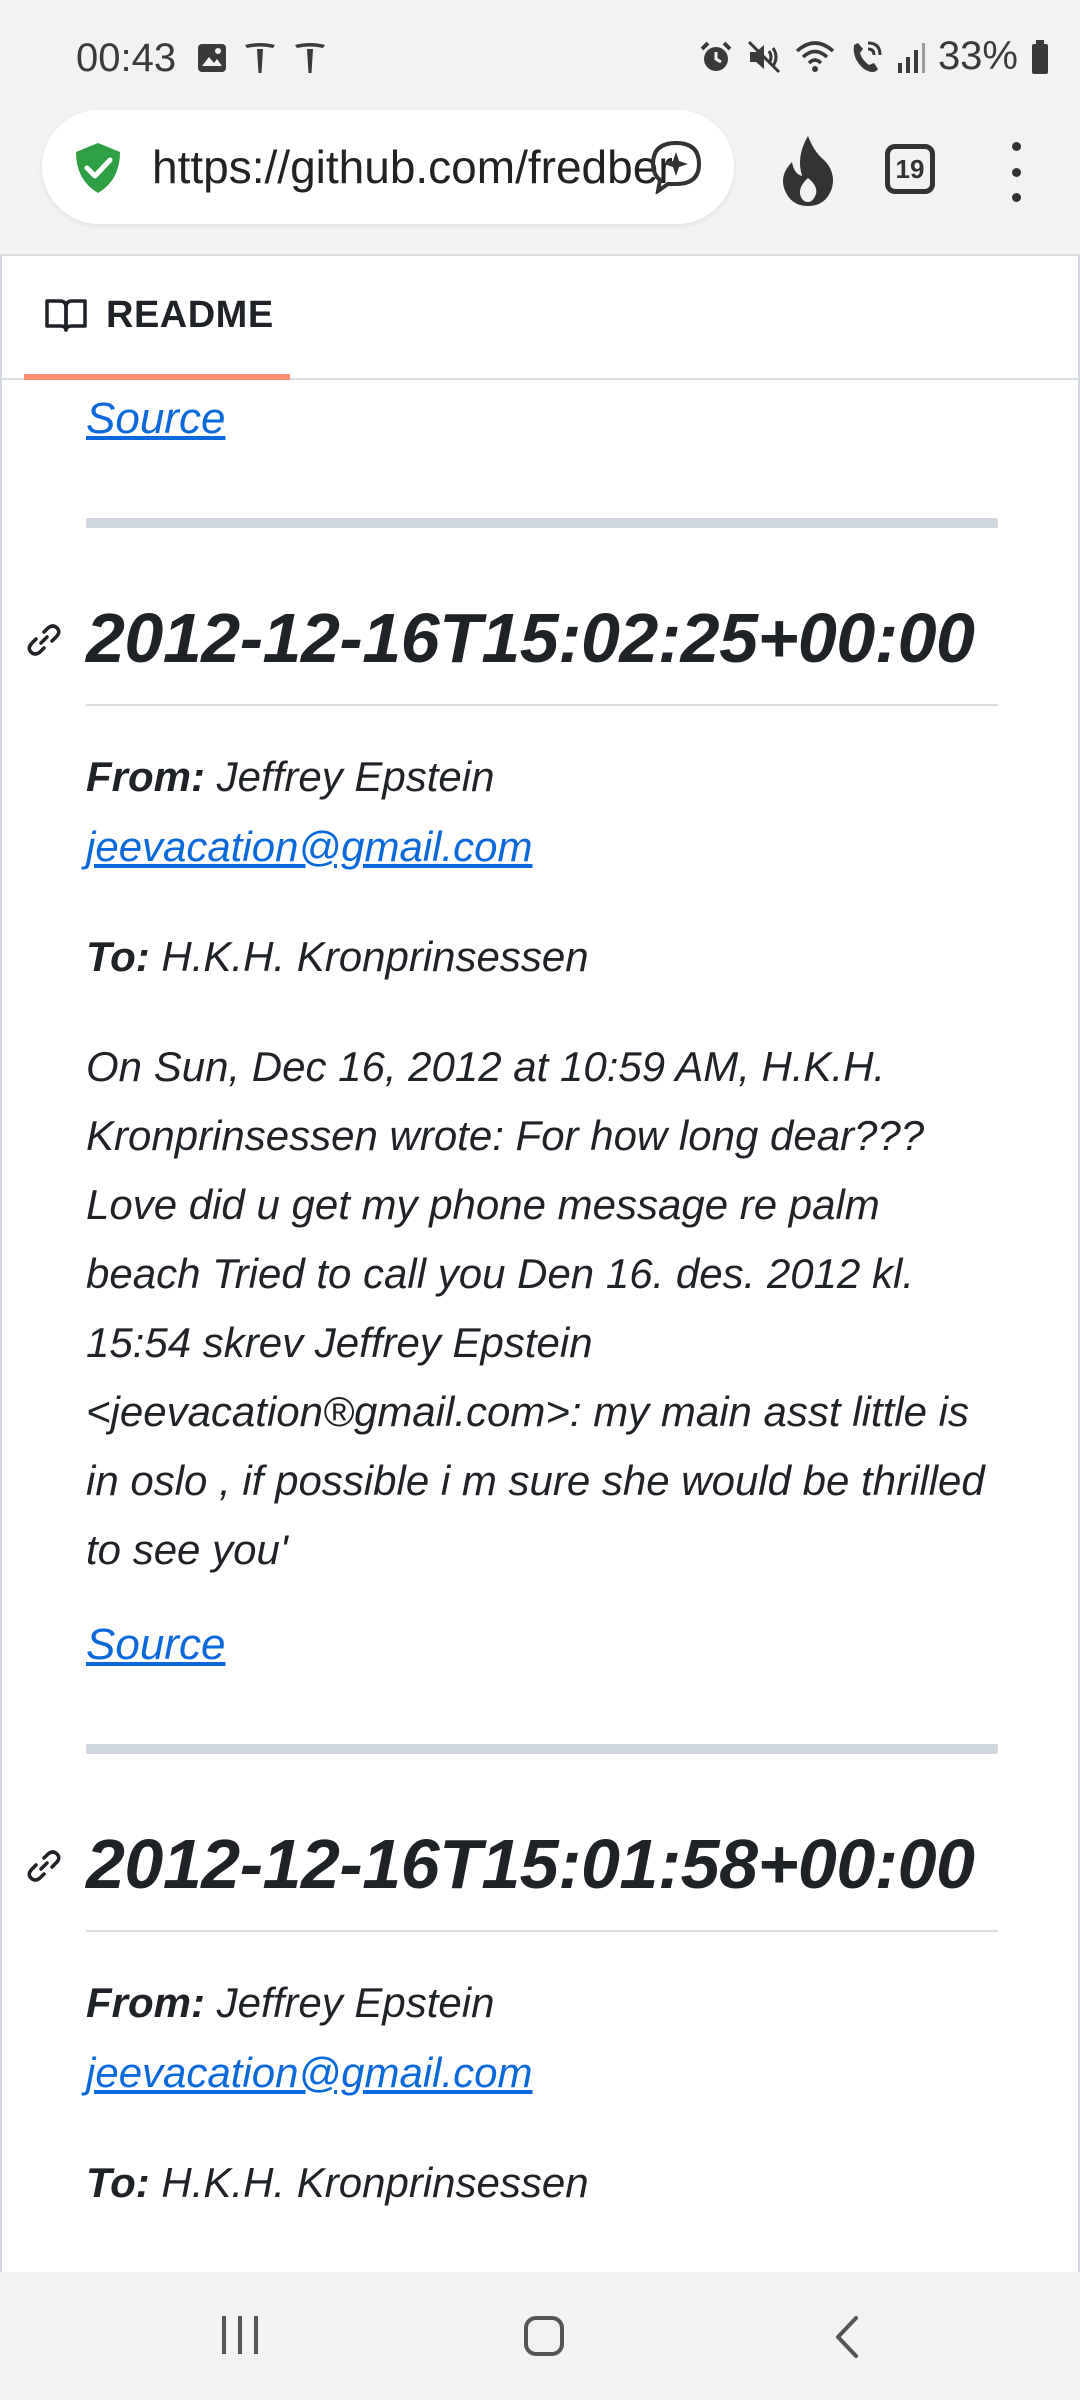 Image resolution: width=1080 pixels, height=2400 pixels. What do you see at coordinates (98, 168) in the screenshot?
I see `shield-check-icon` at bounding box center [98, 168].